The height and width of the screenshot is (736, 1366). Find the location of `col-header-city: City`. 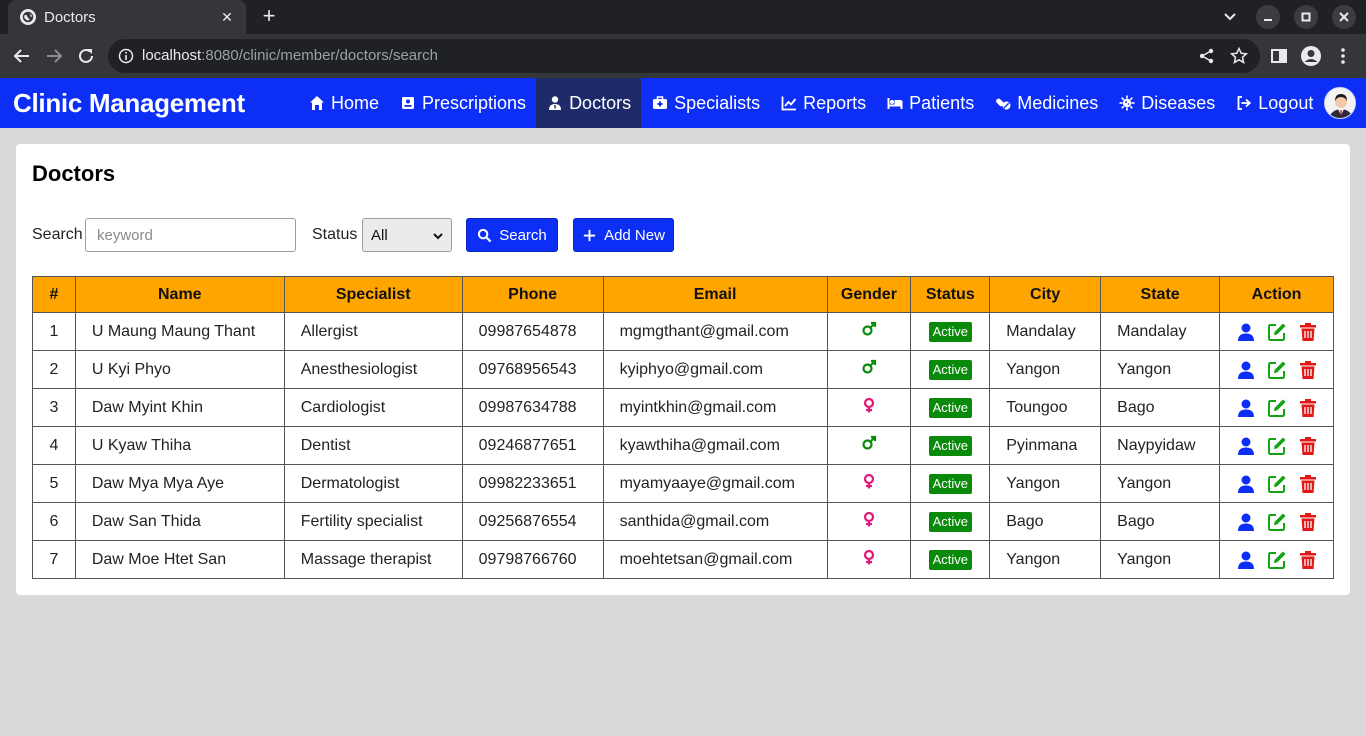

col-header-city: City is located at coordinates (1045, 294).